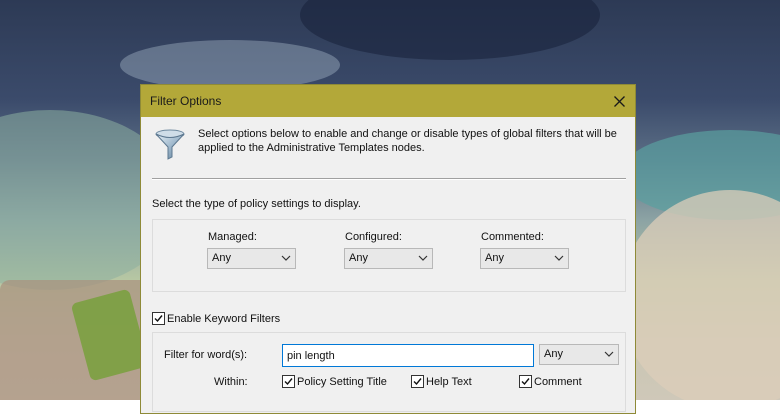  I want to click on title-bar: Filter Options, so click(388, 101).